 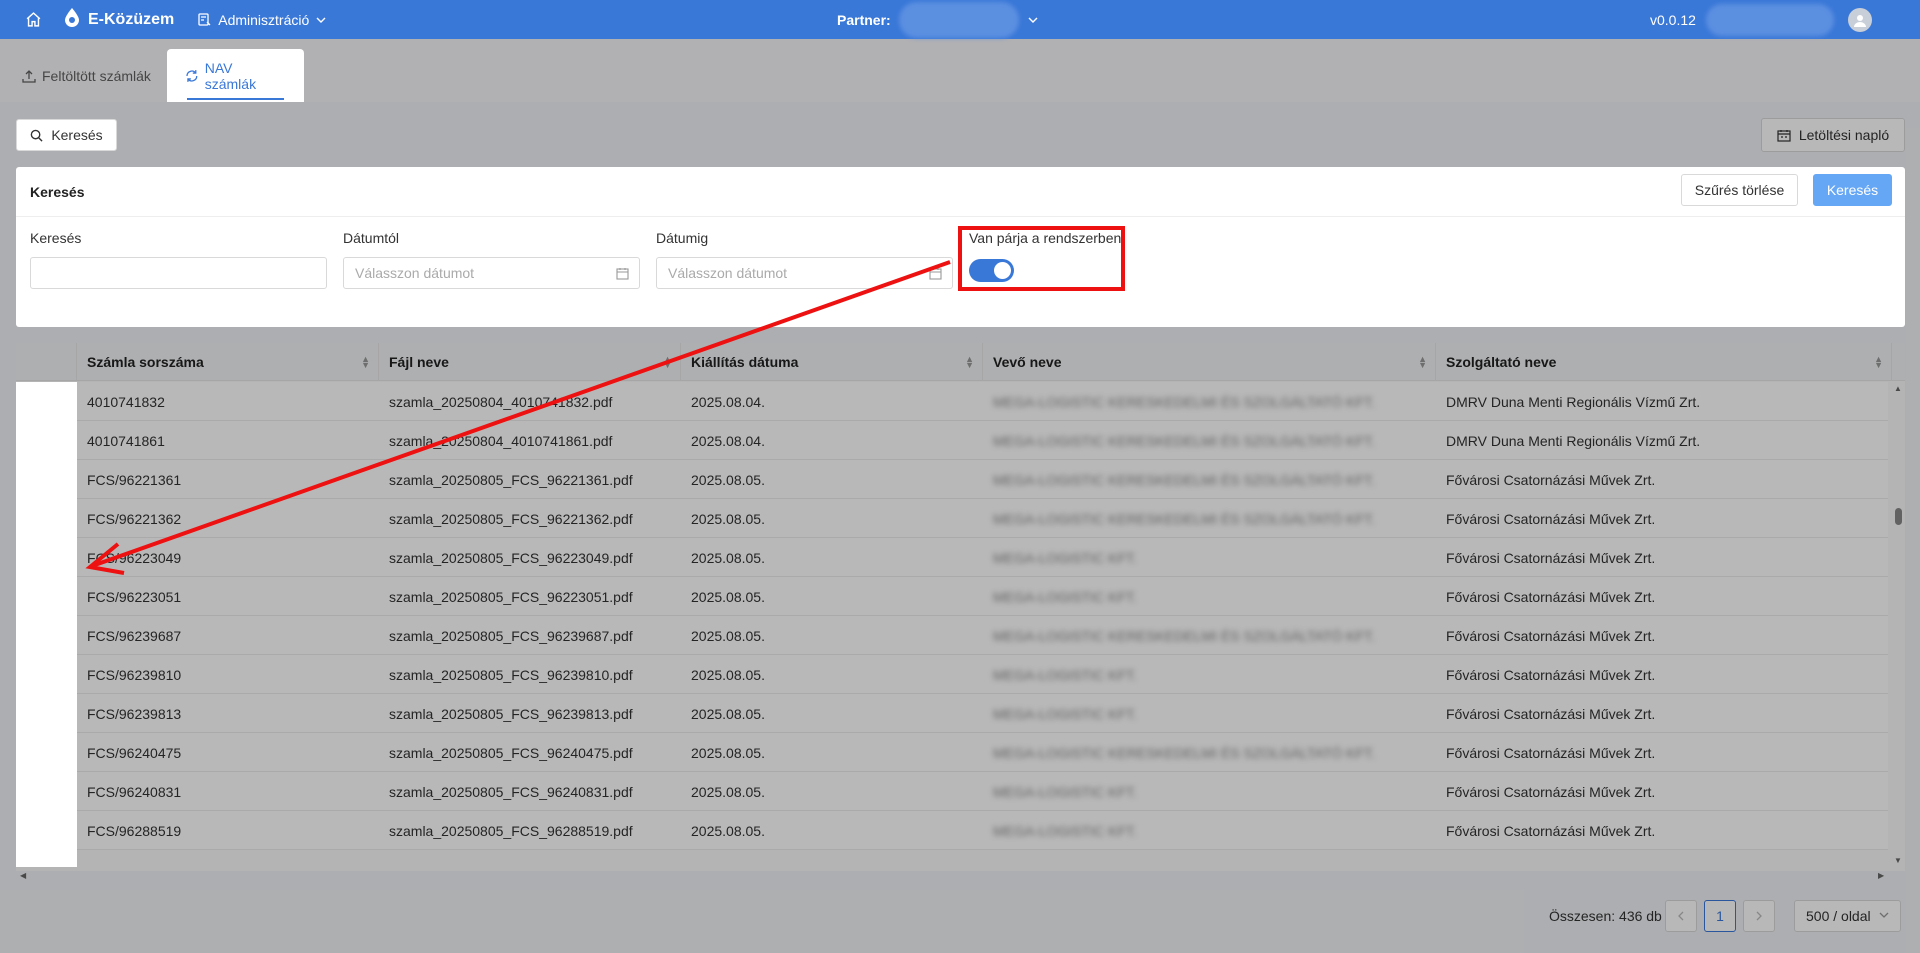 What do you see at coordinates (66, 135) in the screenshot?
I see `search-toggle-button: Keresés` at bounding box center [66, 135].